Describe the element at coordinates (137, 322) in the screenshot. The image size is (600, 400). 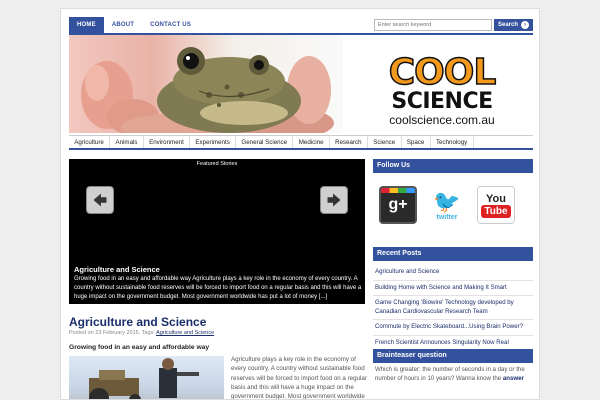
I see `post-title-link: Agriculture and Science` at that location.